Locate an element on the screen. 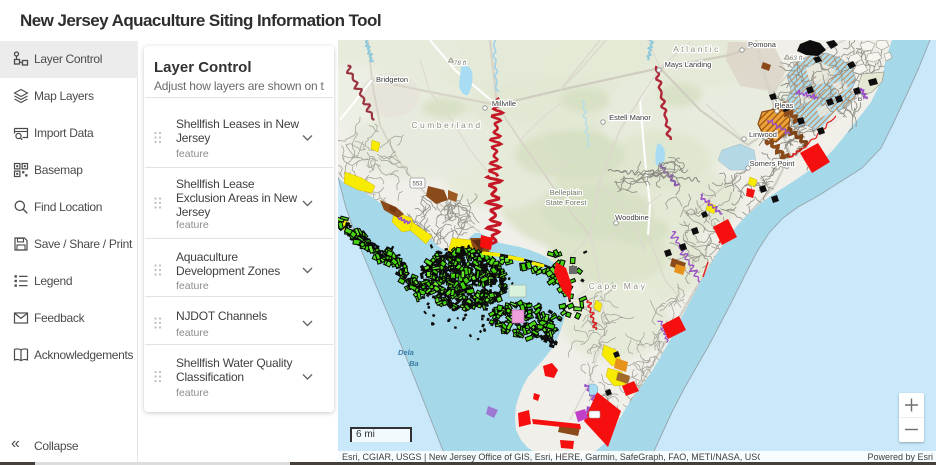  svg-text: Belleplain is located at coordinates (566, 192).